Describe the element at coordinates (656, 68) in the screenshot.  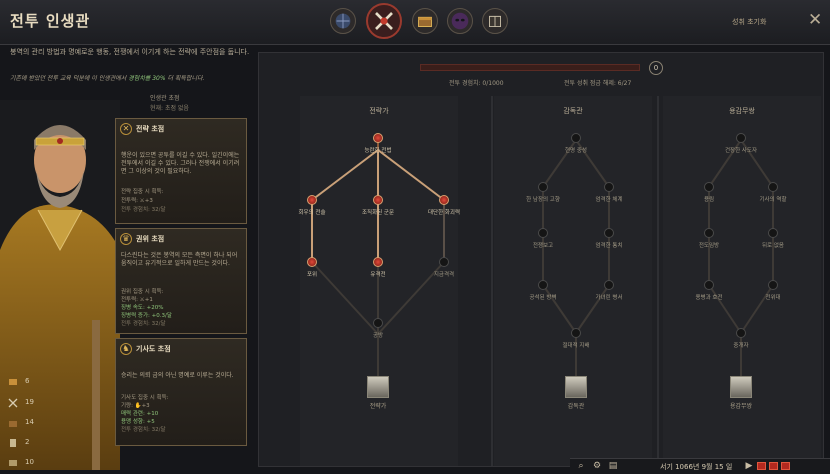
I see `perk-level-indicator: 0` at that location.